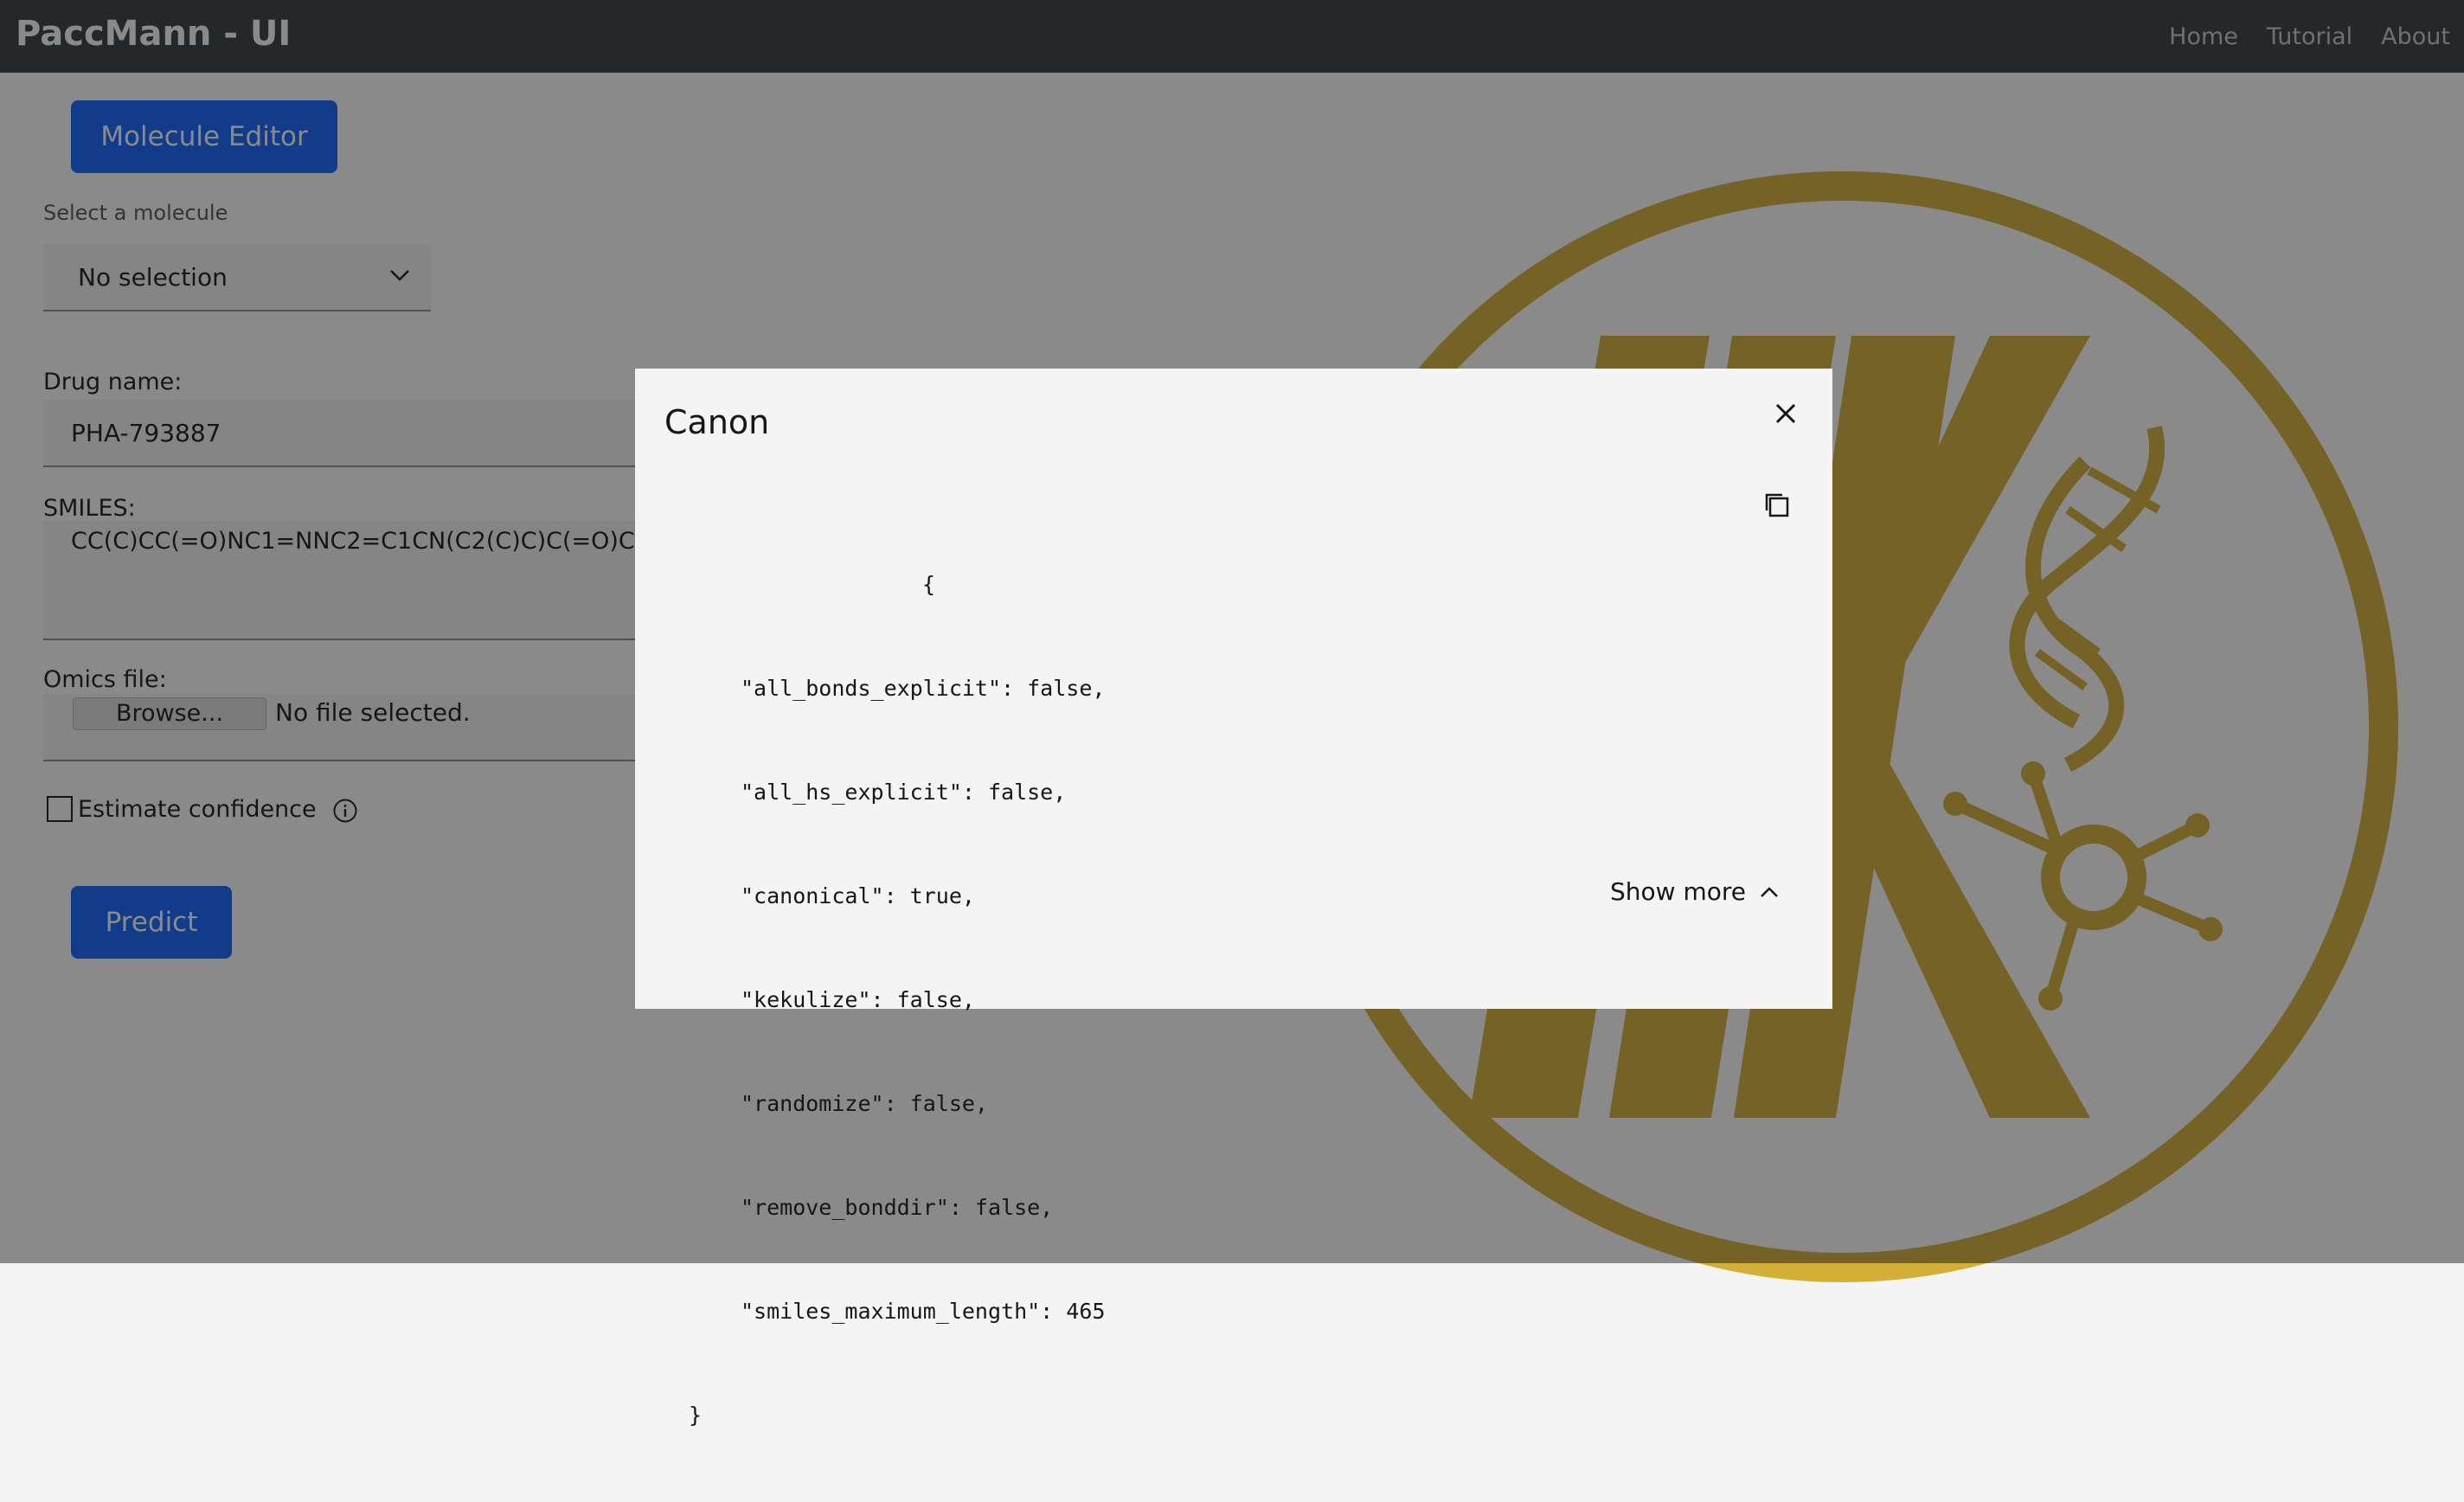  What do you see at coordinates (696, 1415) in the screenshot?
I see `code-line: }` at bounding box center [696, 1415].